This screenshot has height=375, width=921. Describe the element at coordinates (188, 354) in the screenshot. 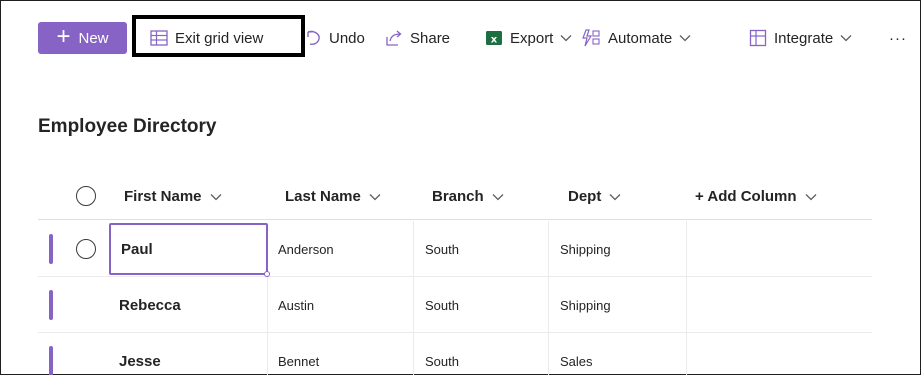

I see `cell-first-name: Jesse` at that location.